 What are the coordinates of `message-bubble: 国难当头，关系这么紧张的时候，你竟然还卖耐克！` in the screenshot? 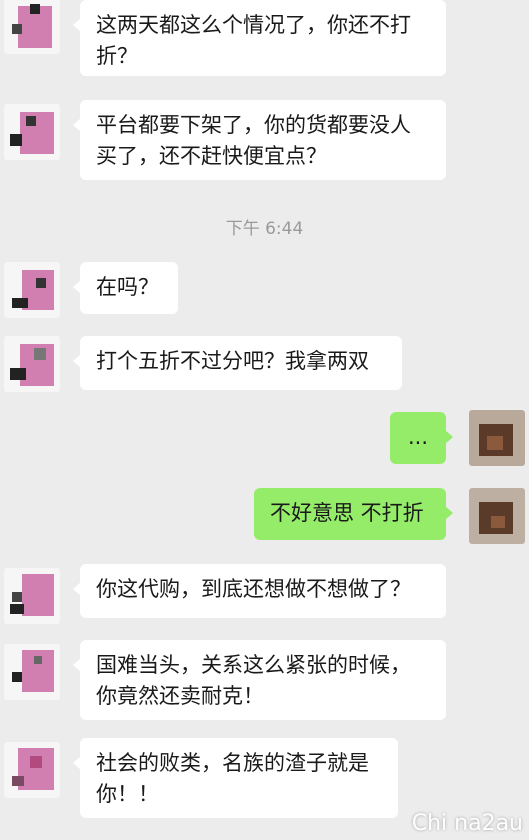 It's located at (259, 680).